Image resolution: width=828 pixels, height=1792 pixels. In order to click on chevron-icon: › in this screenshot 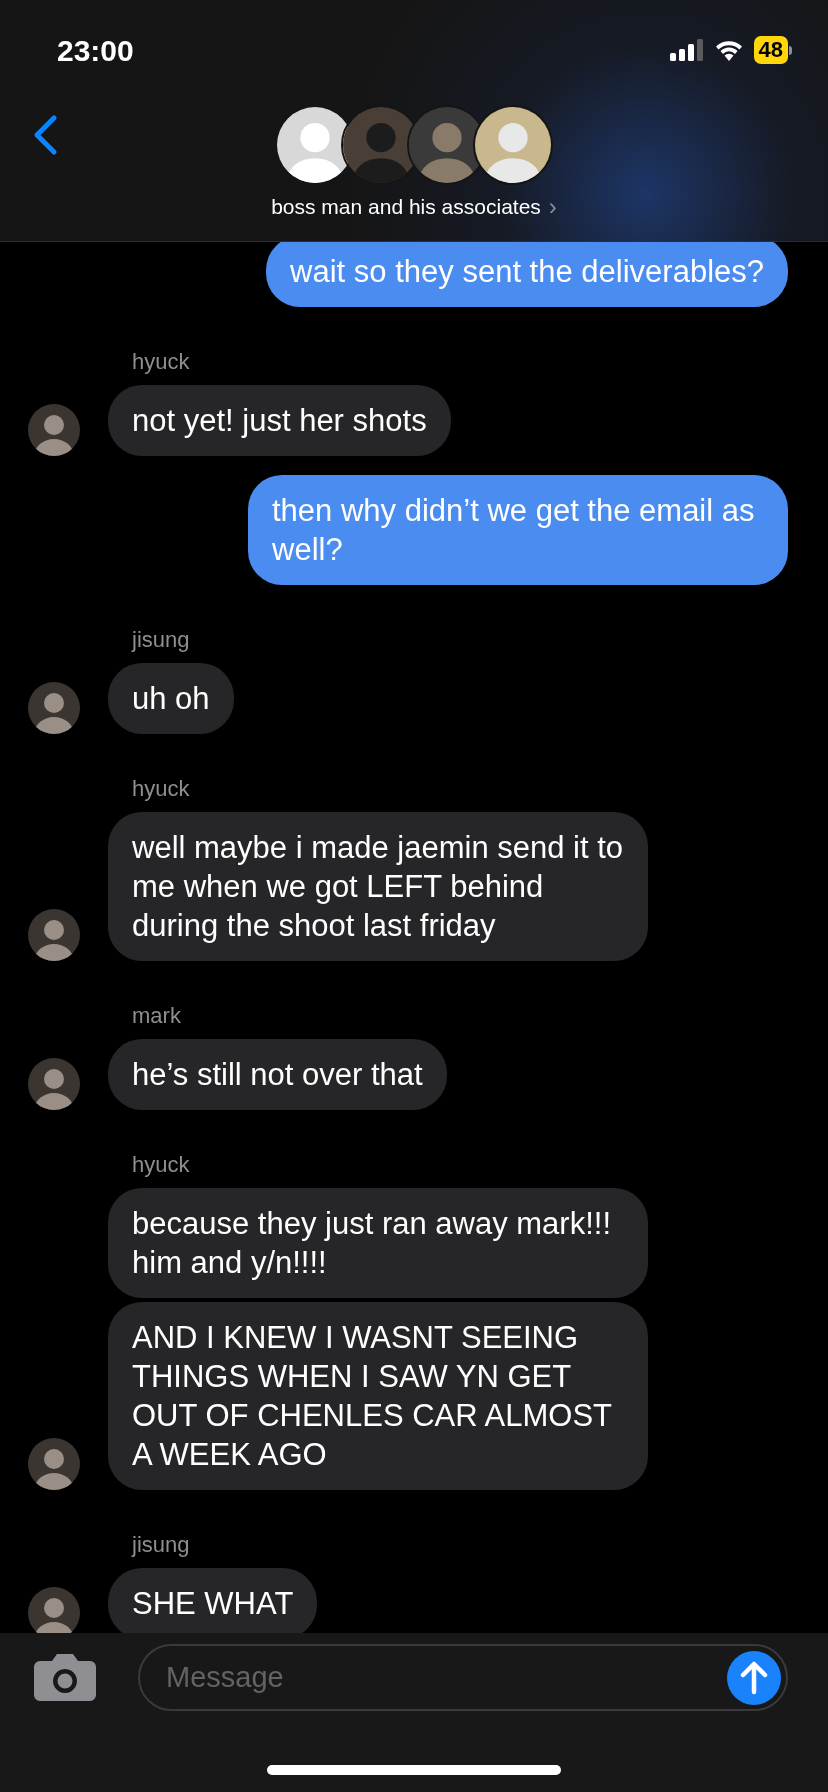, I will do `click(552, 206)`.